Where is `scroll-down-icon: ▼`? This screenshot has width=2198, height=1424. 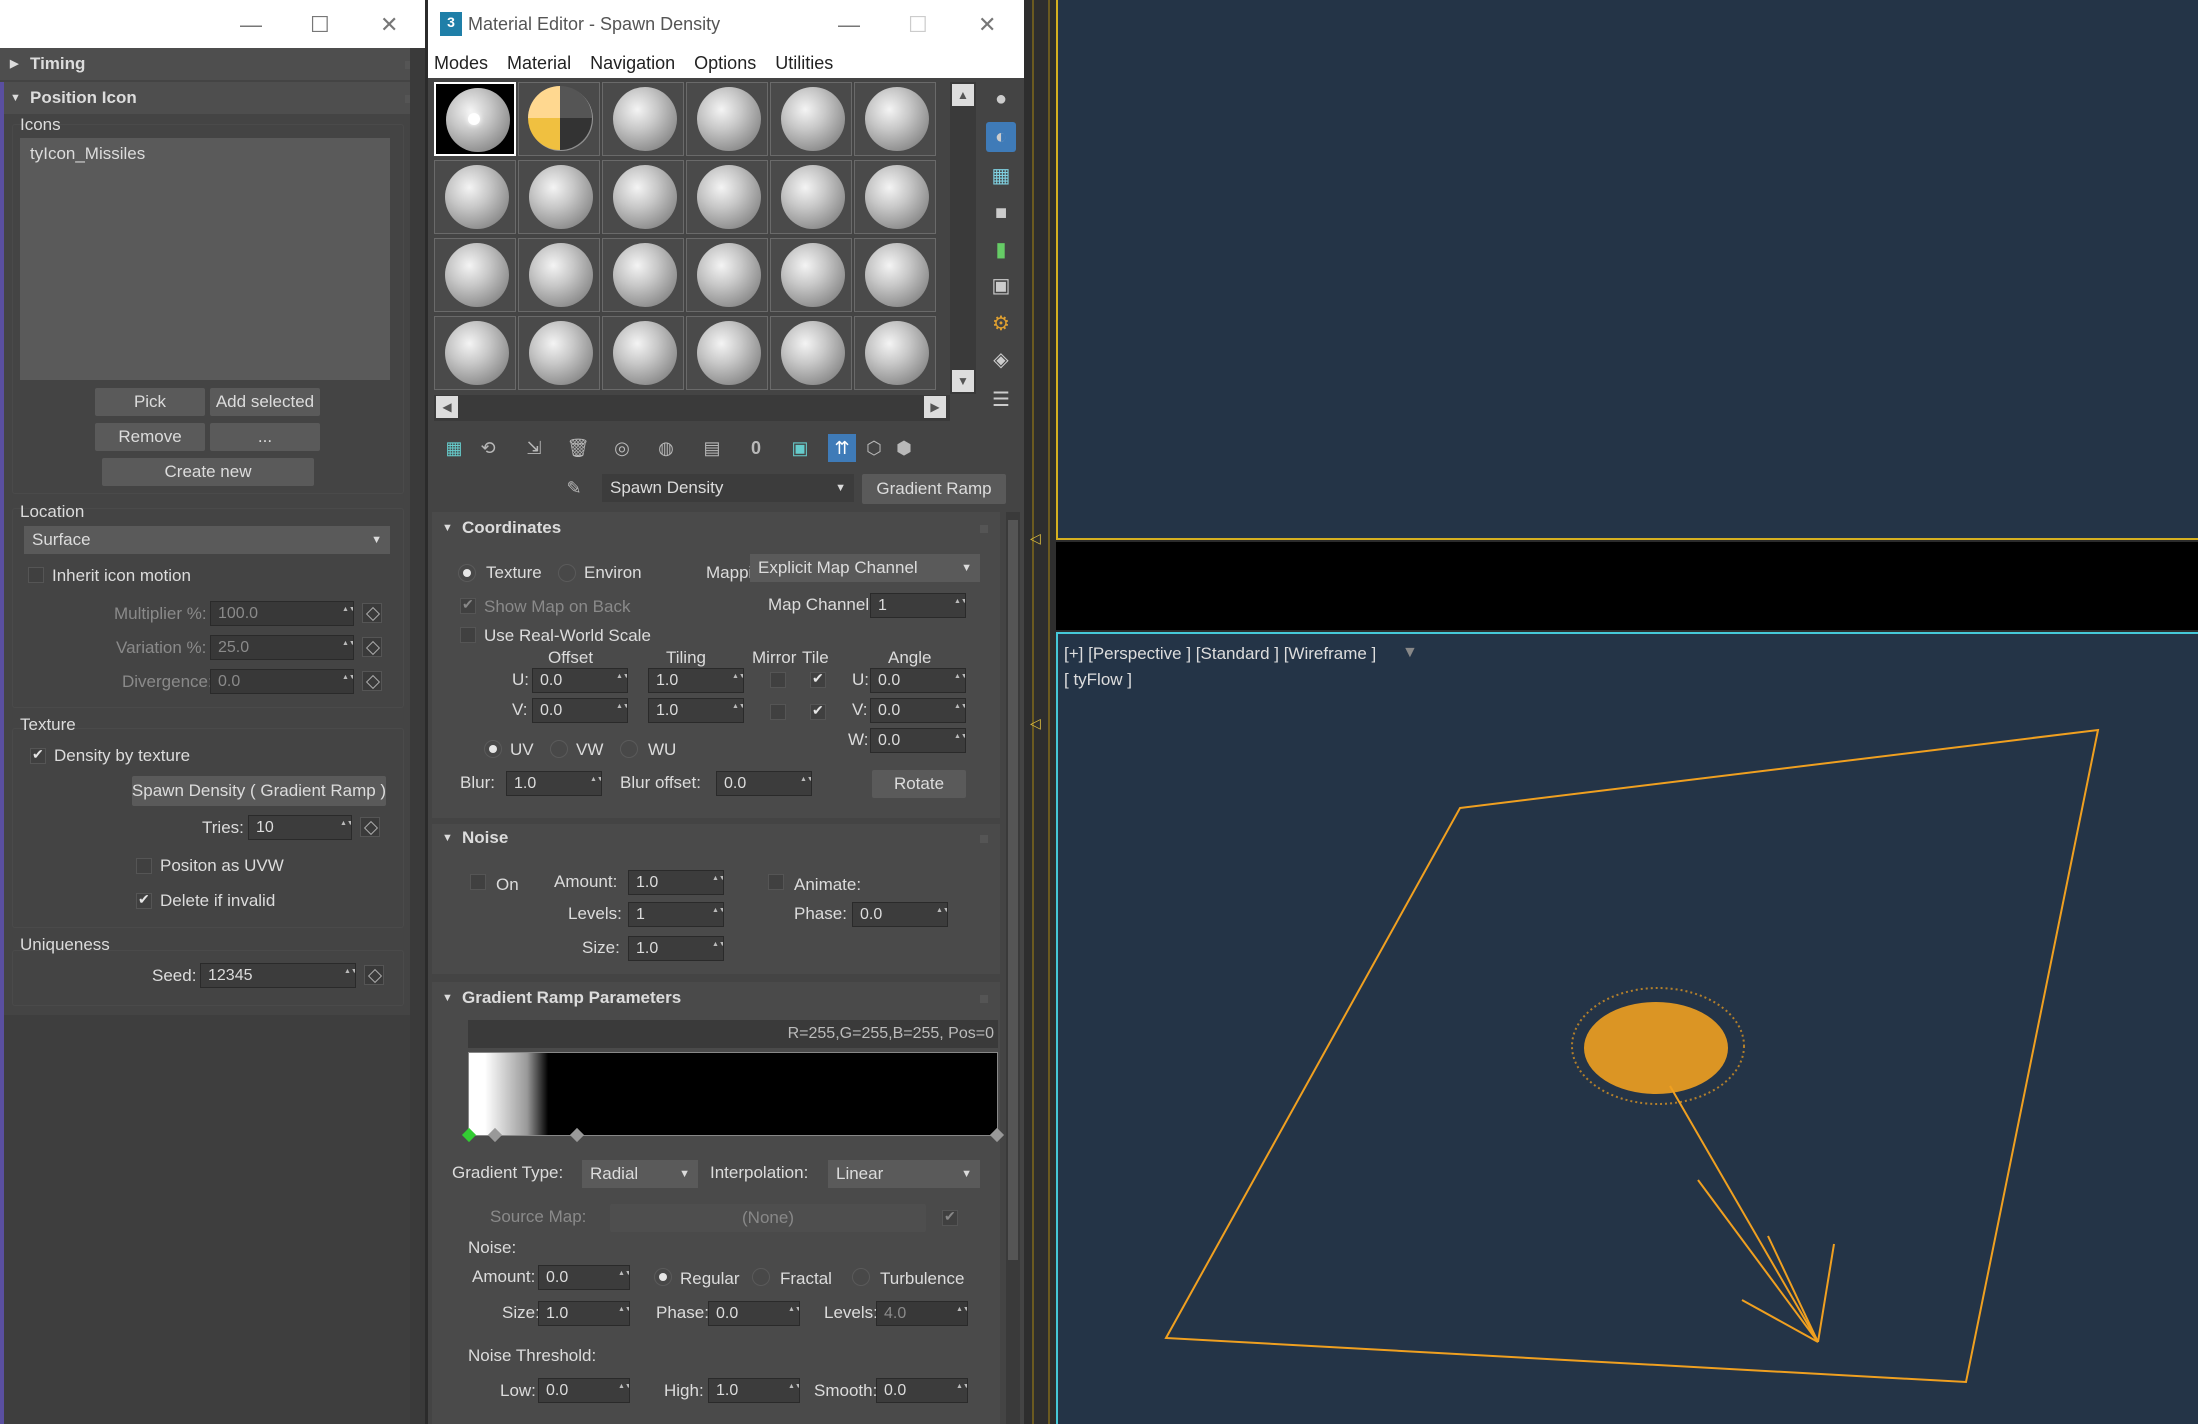 scroll-down-icon: ▼ is located at coordinates (963, 381).